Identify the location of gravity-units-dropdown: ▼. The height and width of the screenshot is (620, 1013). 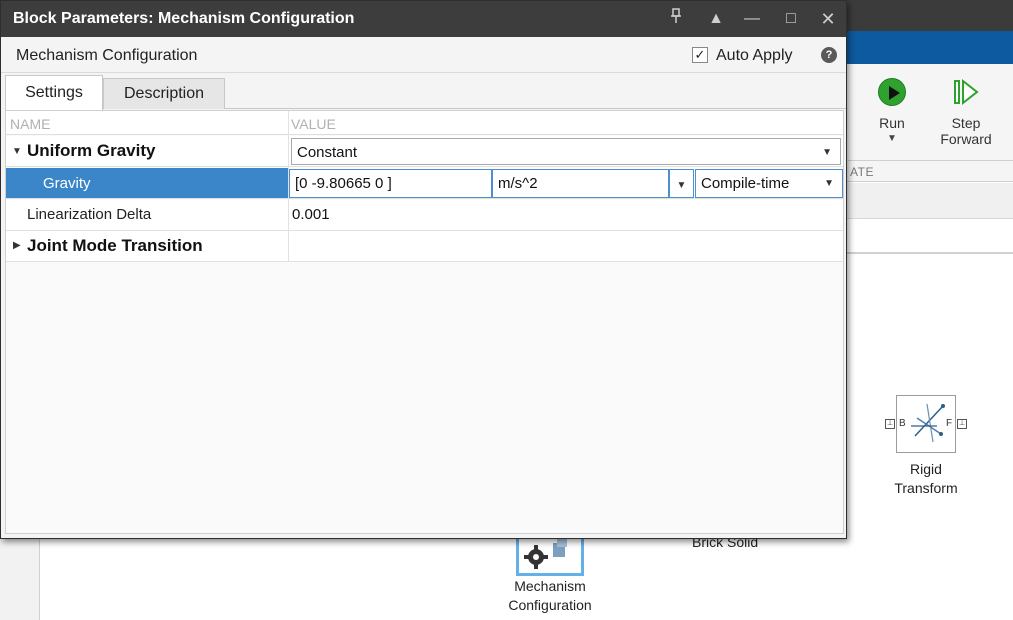
(681, 183).